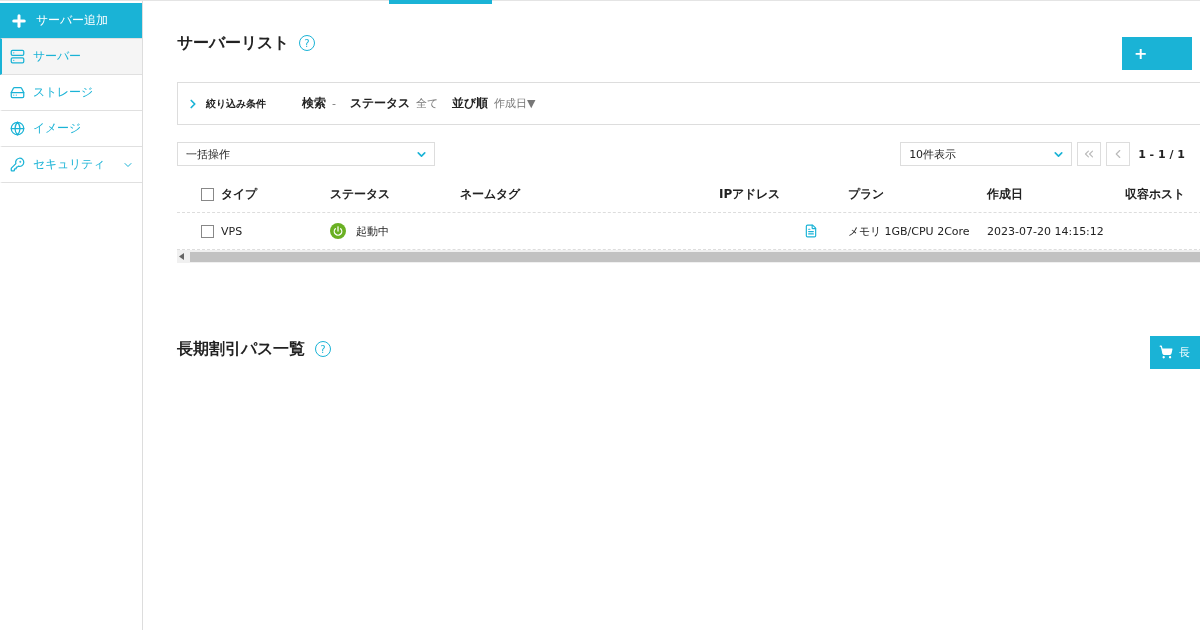  I want to click on plus-icon, so click(19, 20).